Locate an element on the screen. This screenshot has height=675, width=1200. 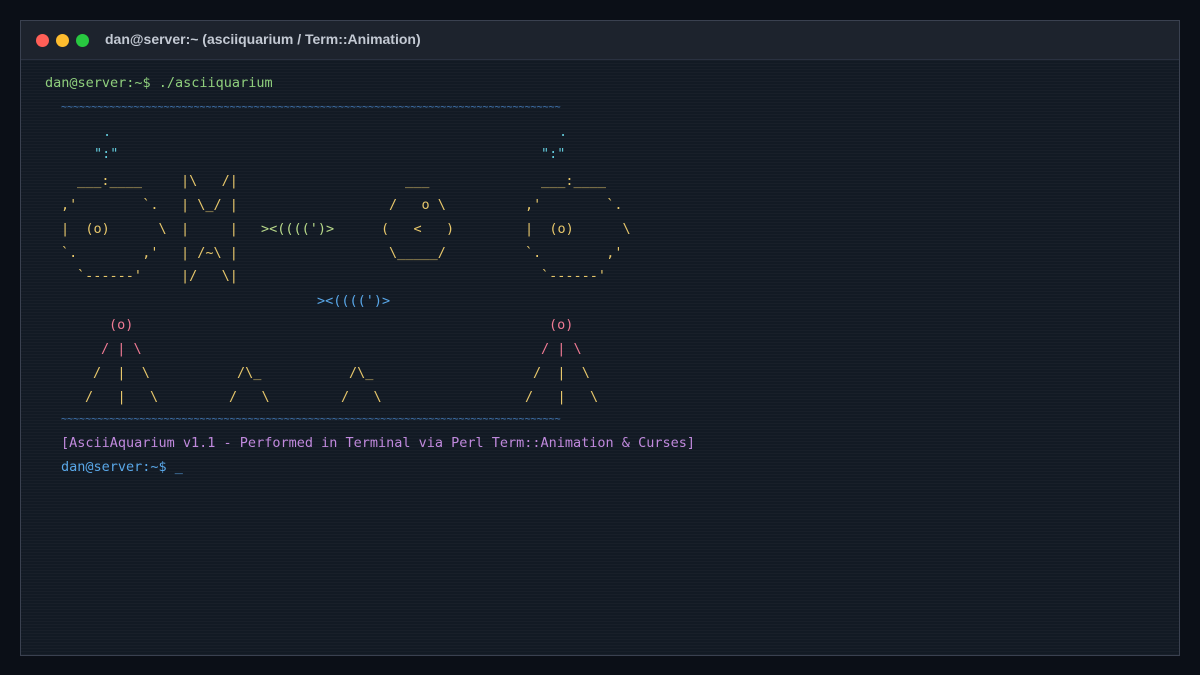
castle-left-line-4: / | \ is located at coordinates (122, 397).